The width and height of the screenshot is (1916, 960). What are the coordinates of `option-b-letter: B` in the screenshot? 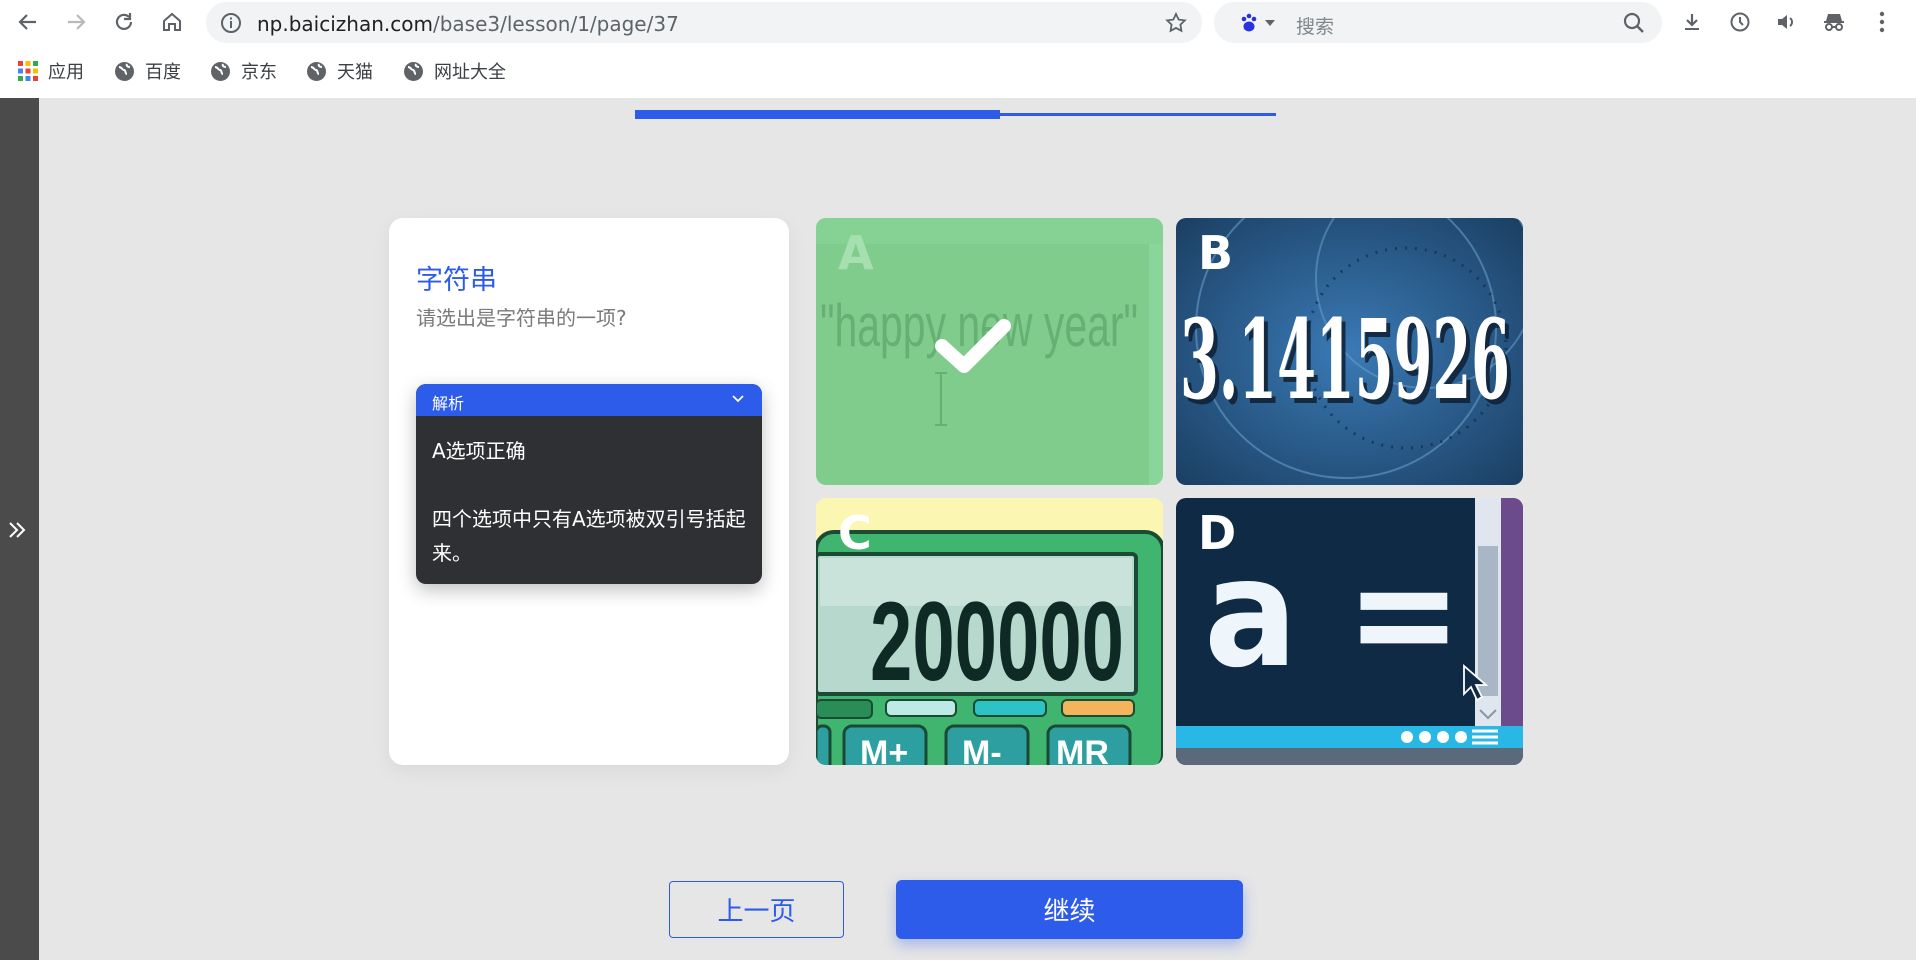 It's located at (1216, 253).